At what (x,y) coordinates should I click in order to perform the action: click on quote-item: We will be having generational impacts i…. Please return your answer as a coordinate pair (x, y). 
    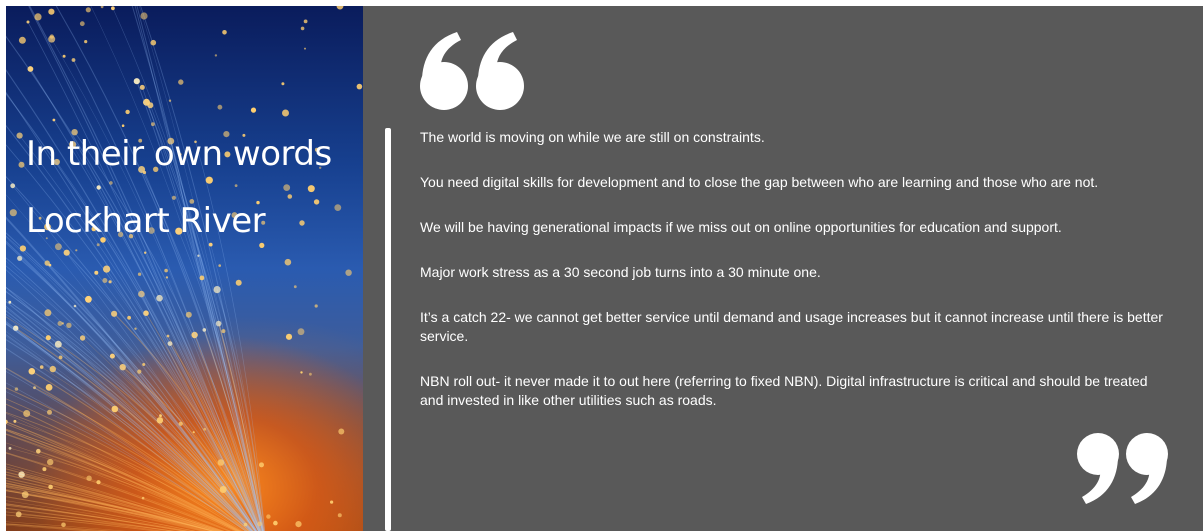
    Looking at the image, I should click on (741, 227).